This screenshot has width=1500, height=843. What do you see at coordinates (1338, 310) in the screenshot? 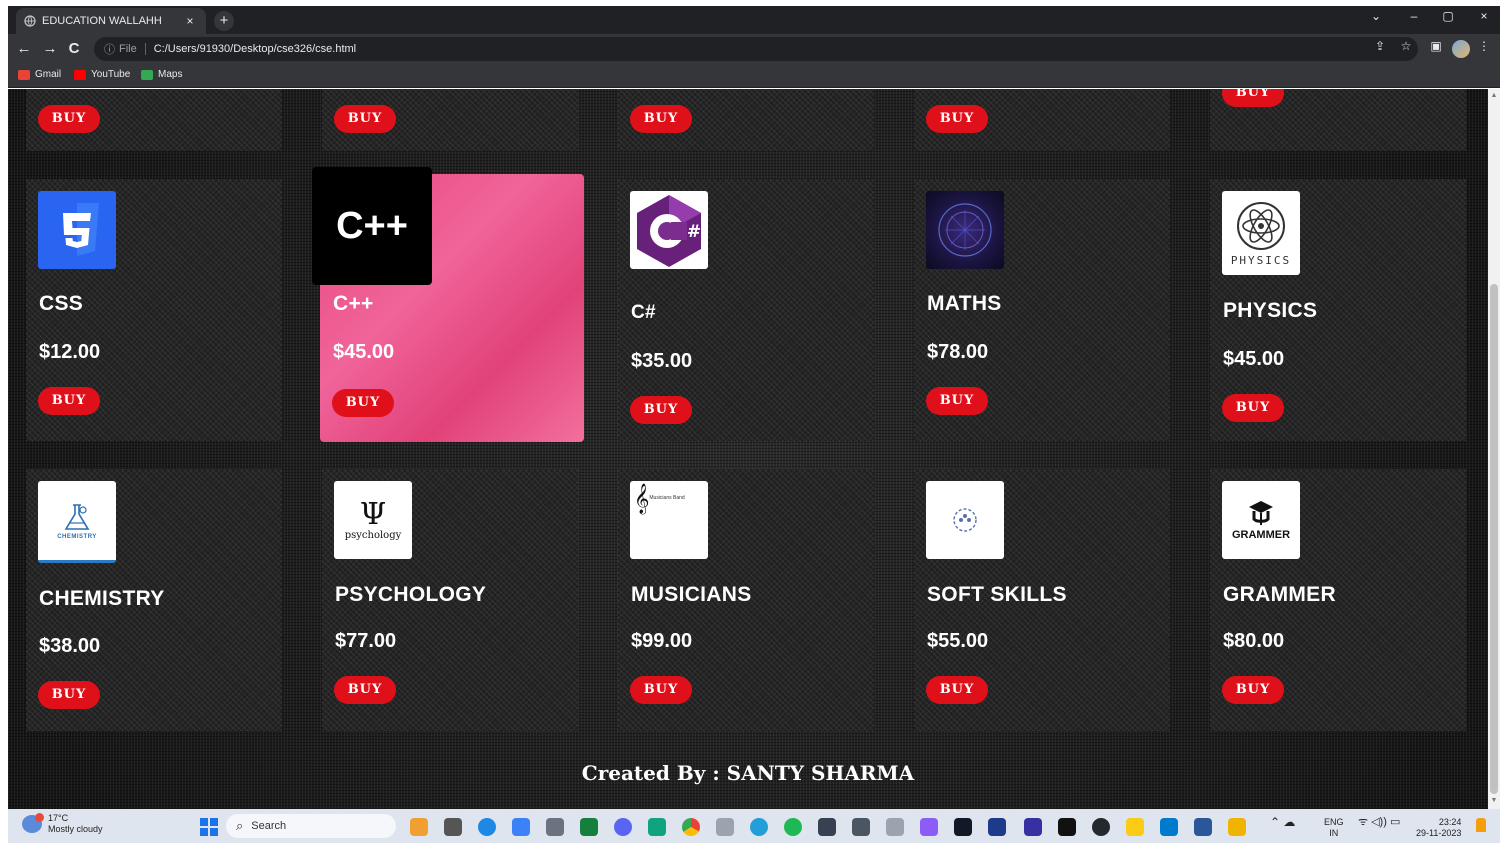
I see `course-card-physics: PHYSICS PHYSICS $45.00 BUY` at bounding box center [1338, 310].